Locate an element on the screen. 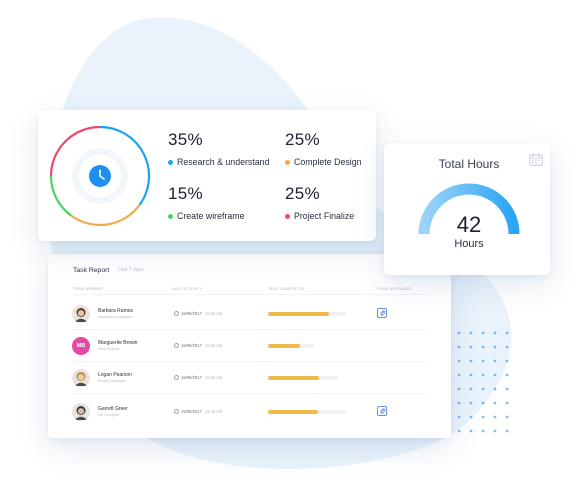  stat-percent: 15% is located at coordinates (185, 193).